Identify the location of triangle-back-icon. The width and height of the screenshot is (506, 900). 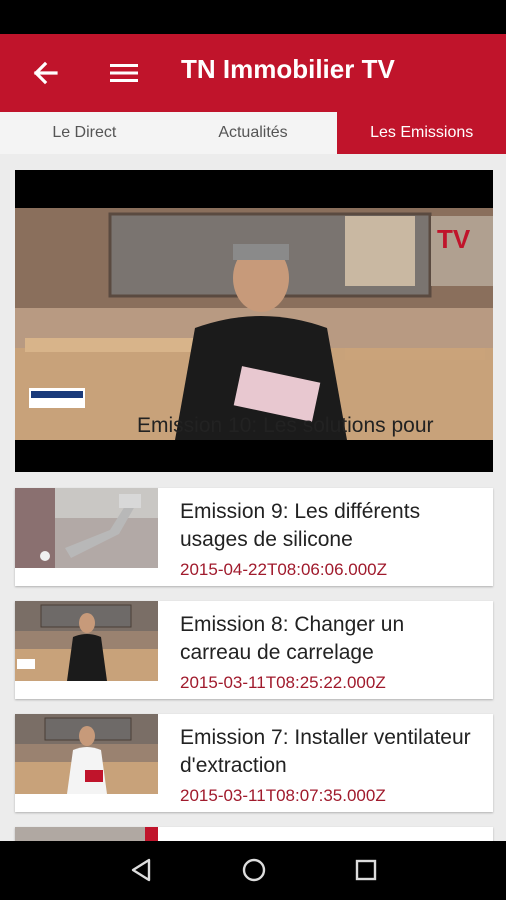
(142, 870).